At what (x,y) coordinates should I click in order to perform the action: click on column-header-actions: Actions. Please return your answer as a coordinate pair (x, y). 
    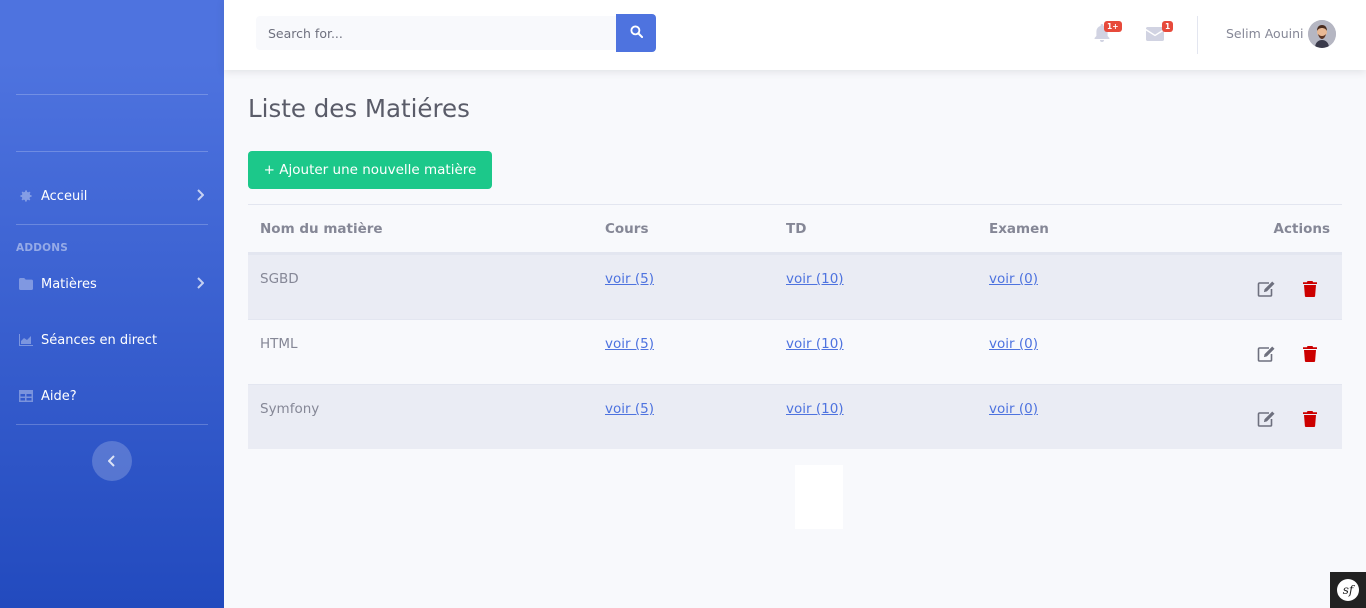
    Looking at the image, I should click on (1301, 229).